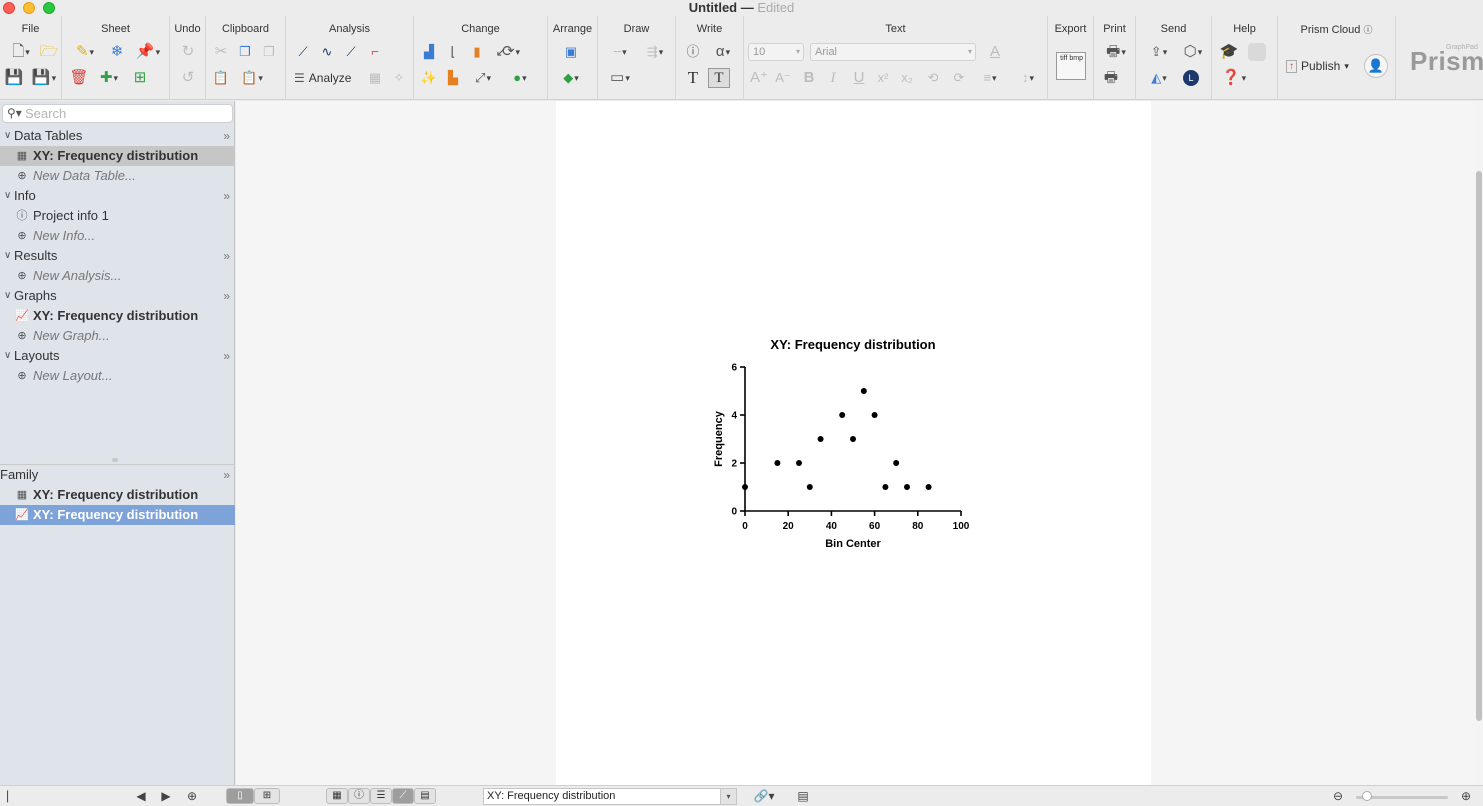 The image size is (1483, 806). I want to click on section-data-tables: ∨ Data Tables », so click(117, 136).